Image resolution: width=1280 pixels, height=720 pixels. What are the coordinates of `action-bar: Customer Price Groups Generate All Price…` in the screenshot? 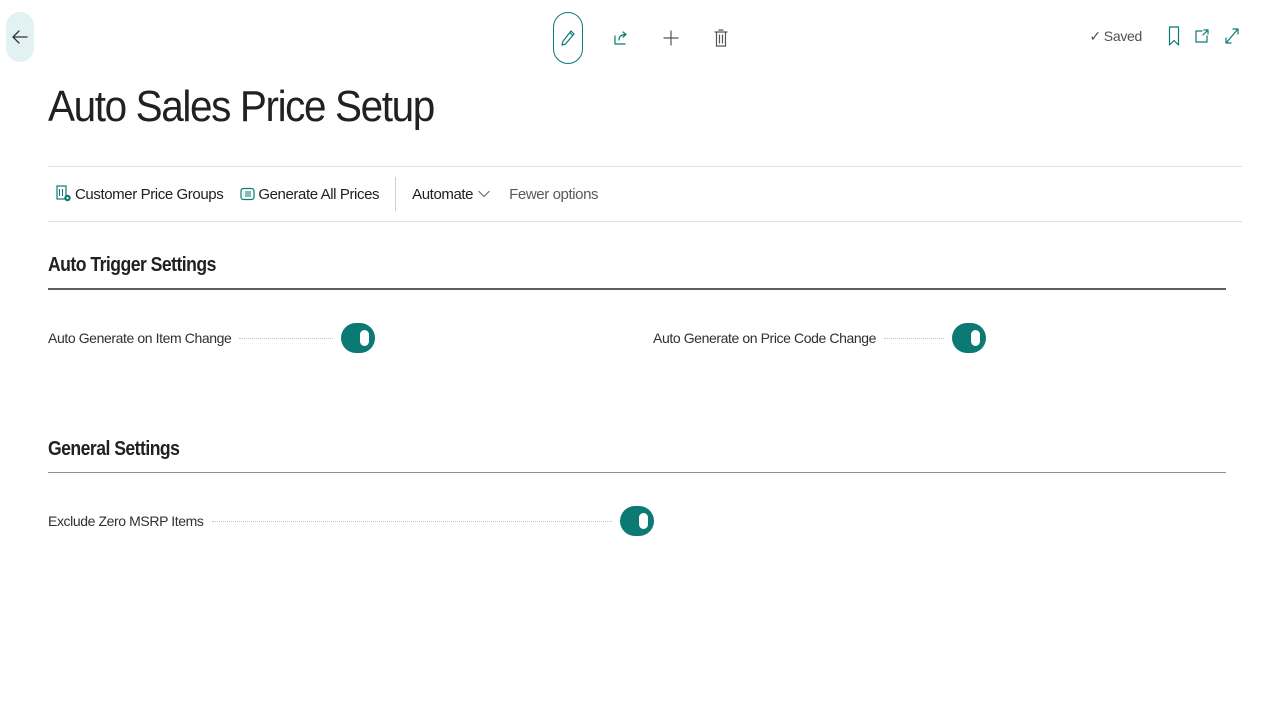 It's located at (645, 194).